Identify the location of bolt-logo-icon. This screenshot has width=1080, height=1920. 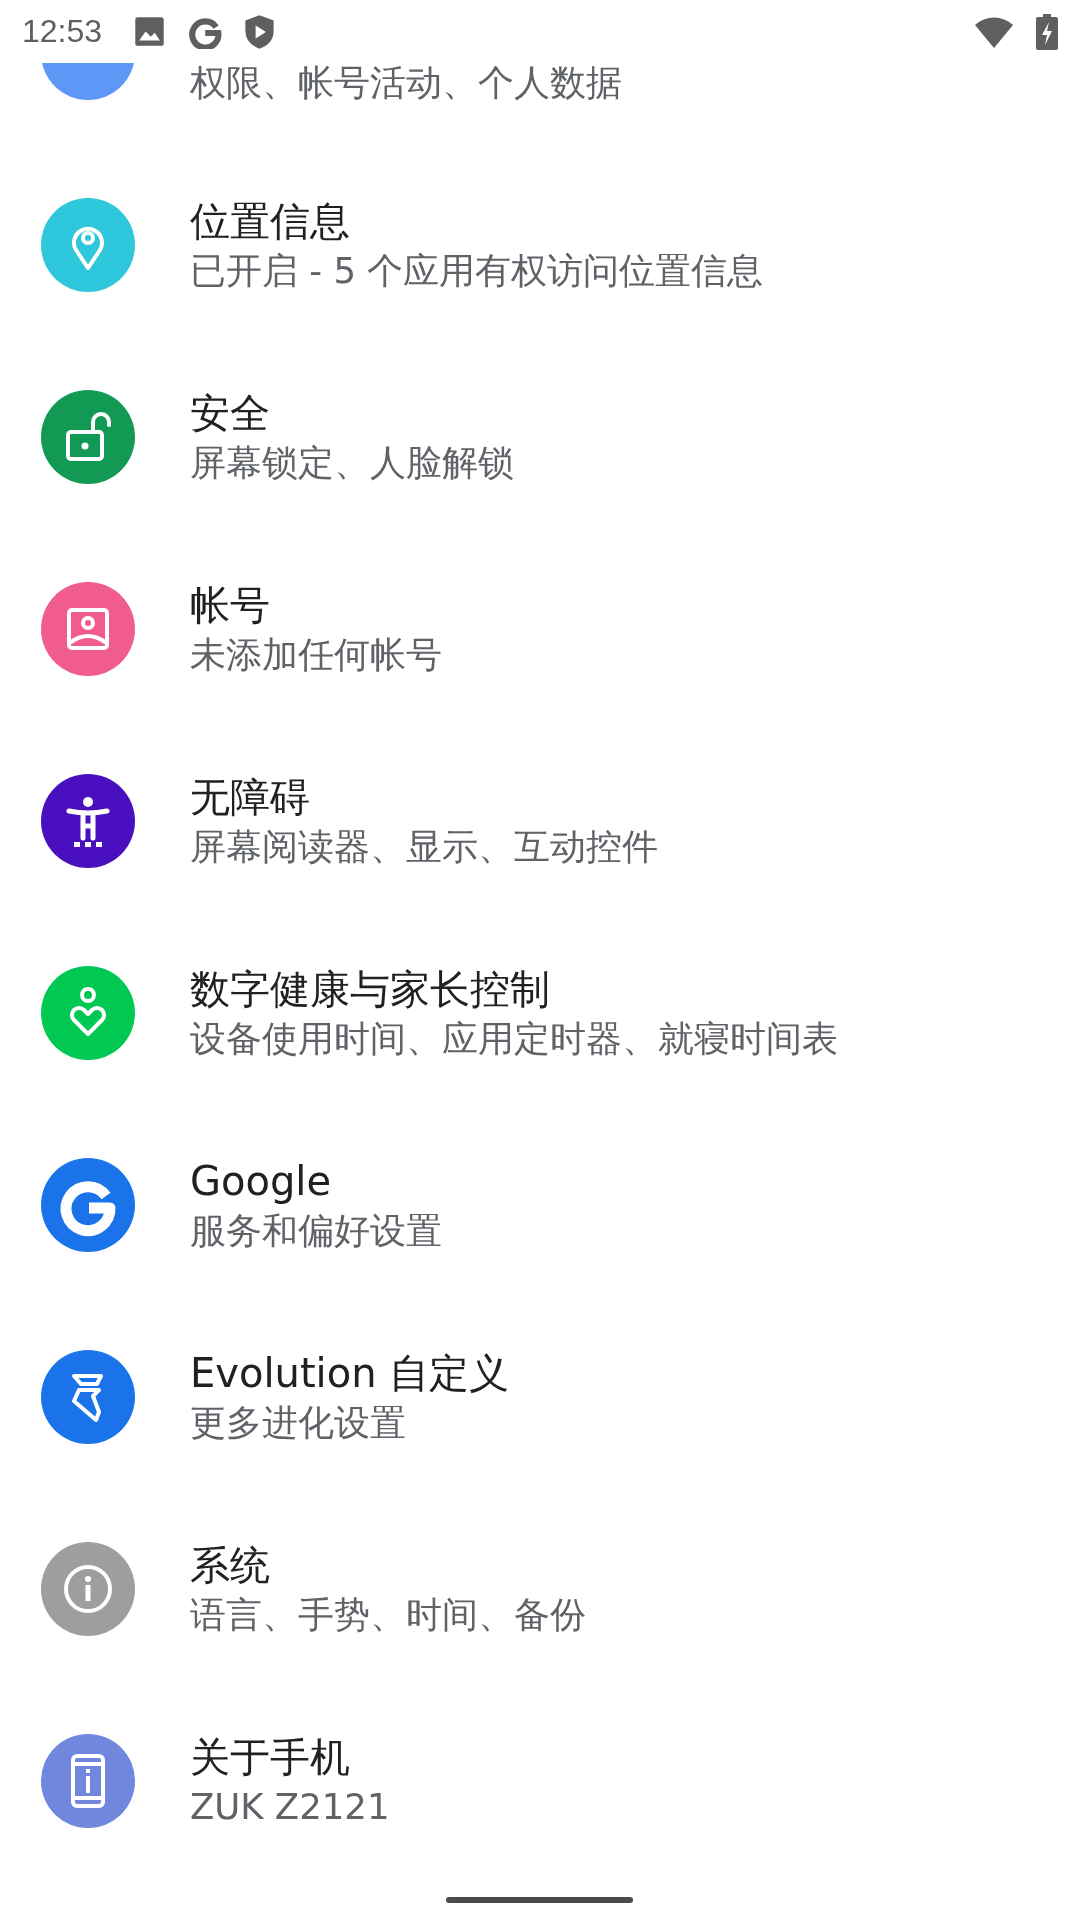
(88, 1397).